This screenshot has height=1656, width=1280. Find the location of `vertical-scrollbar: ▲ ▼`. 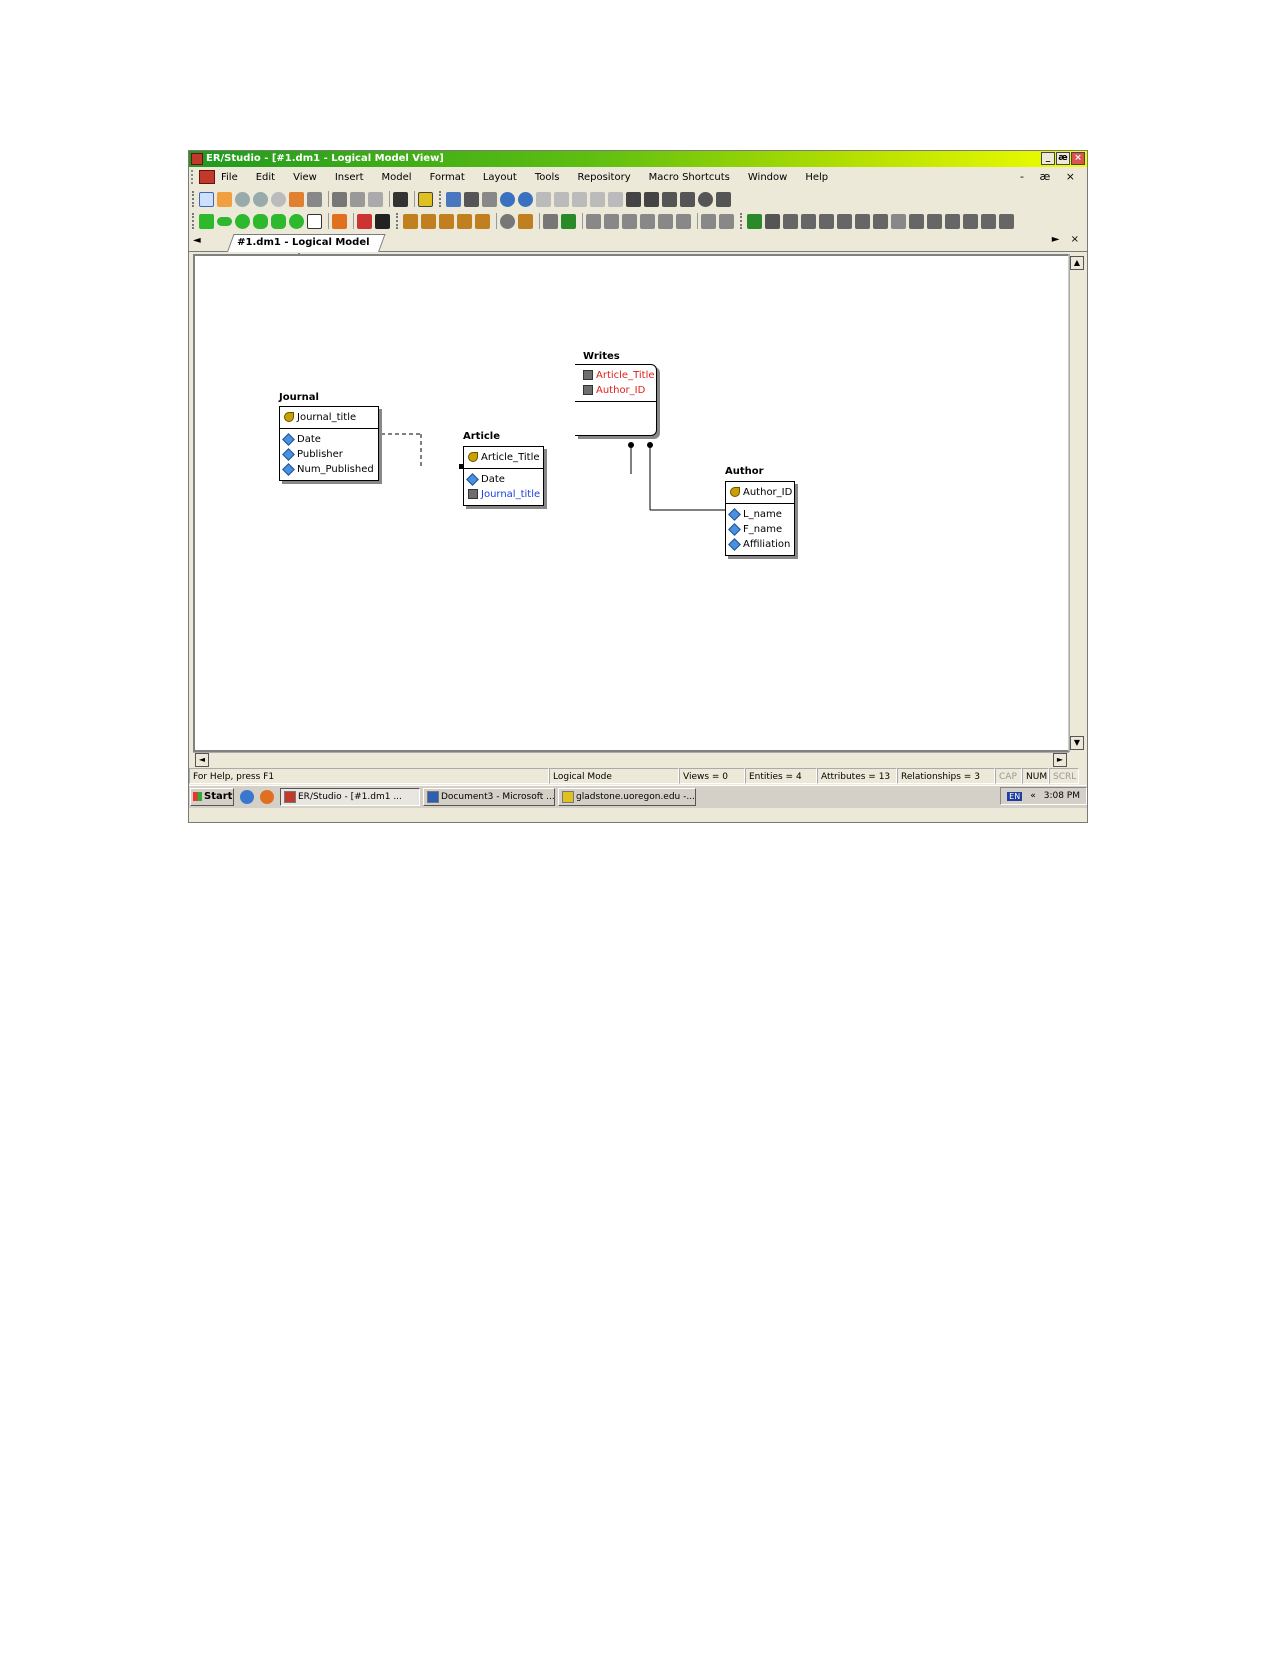

vertical-scrollbar: ▲ ▼ is located at coordinates (1077, 503).